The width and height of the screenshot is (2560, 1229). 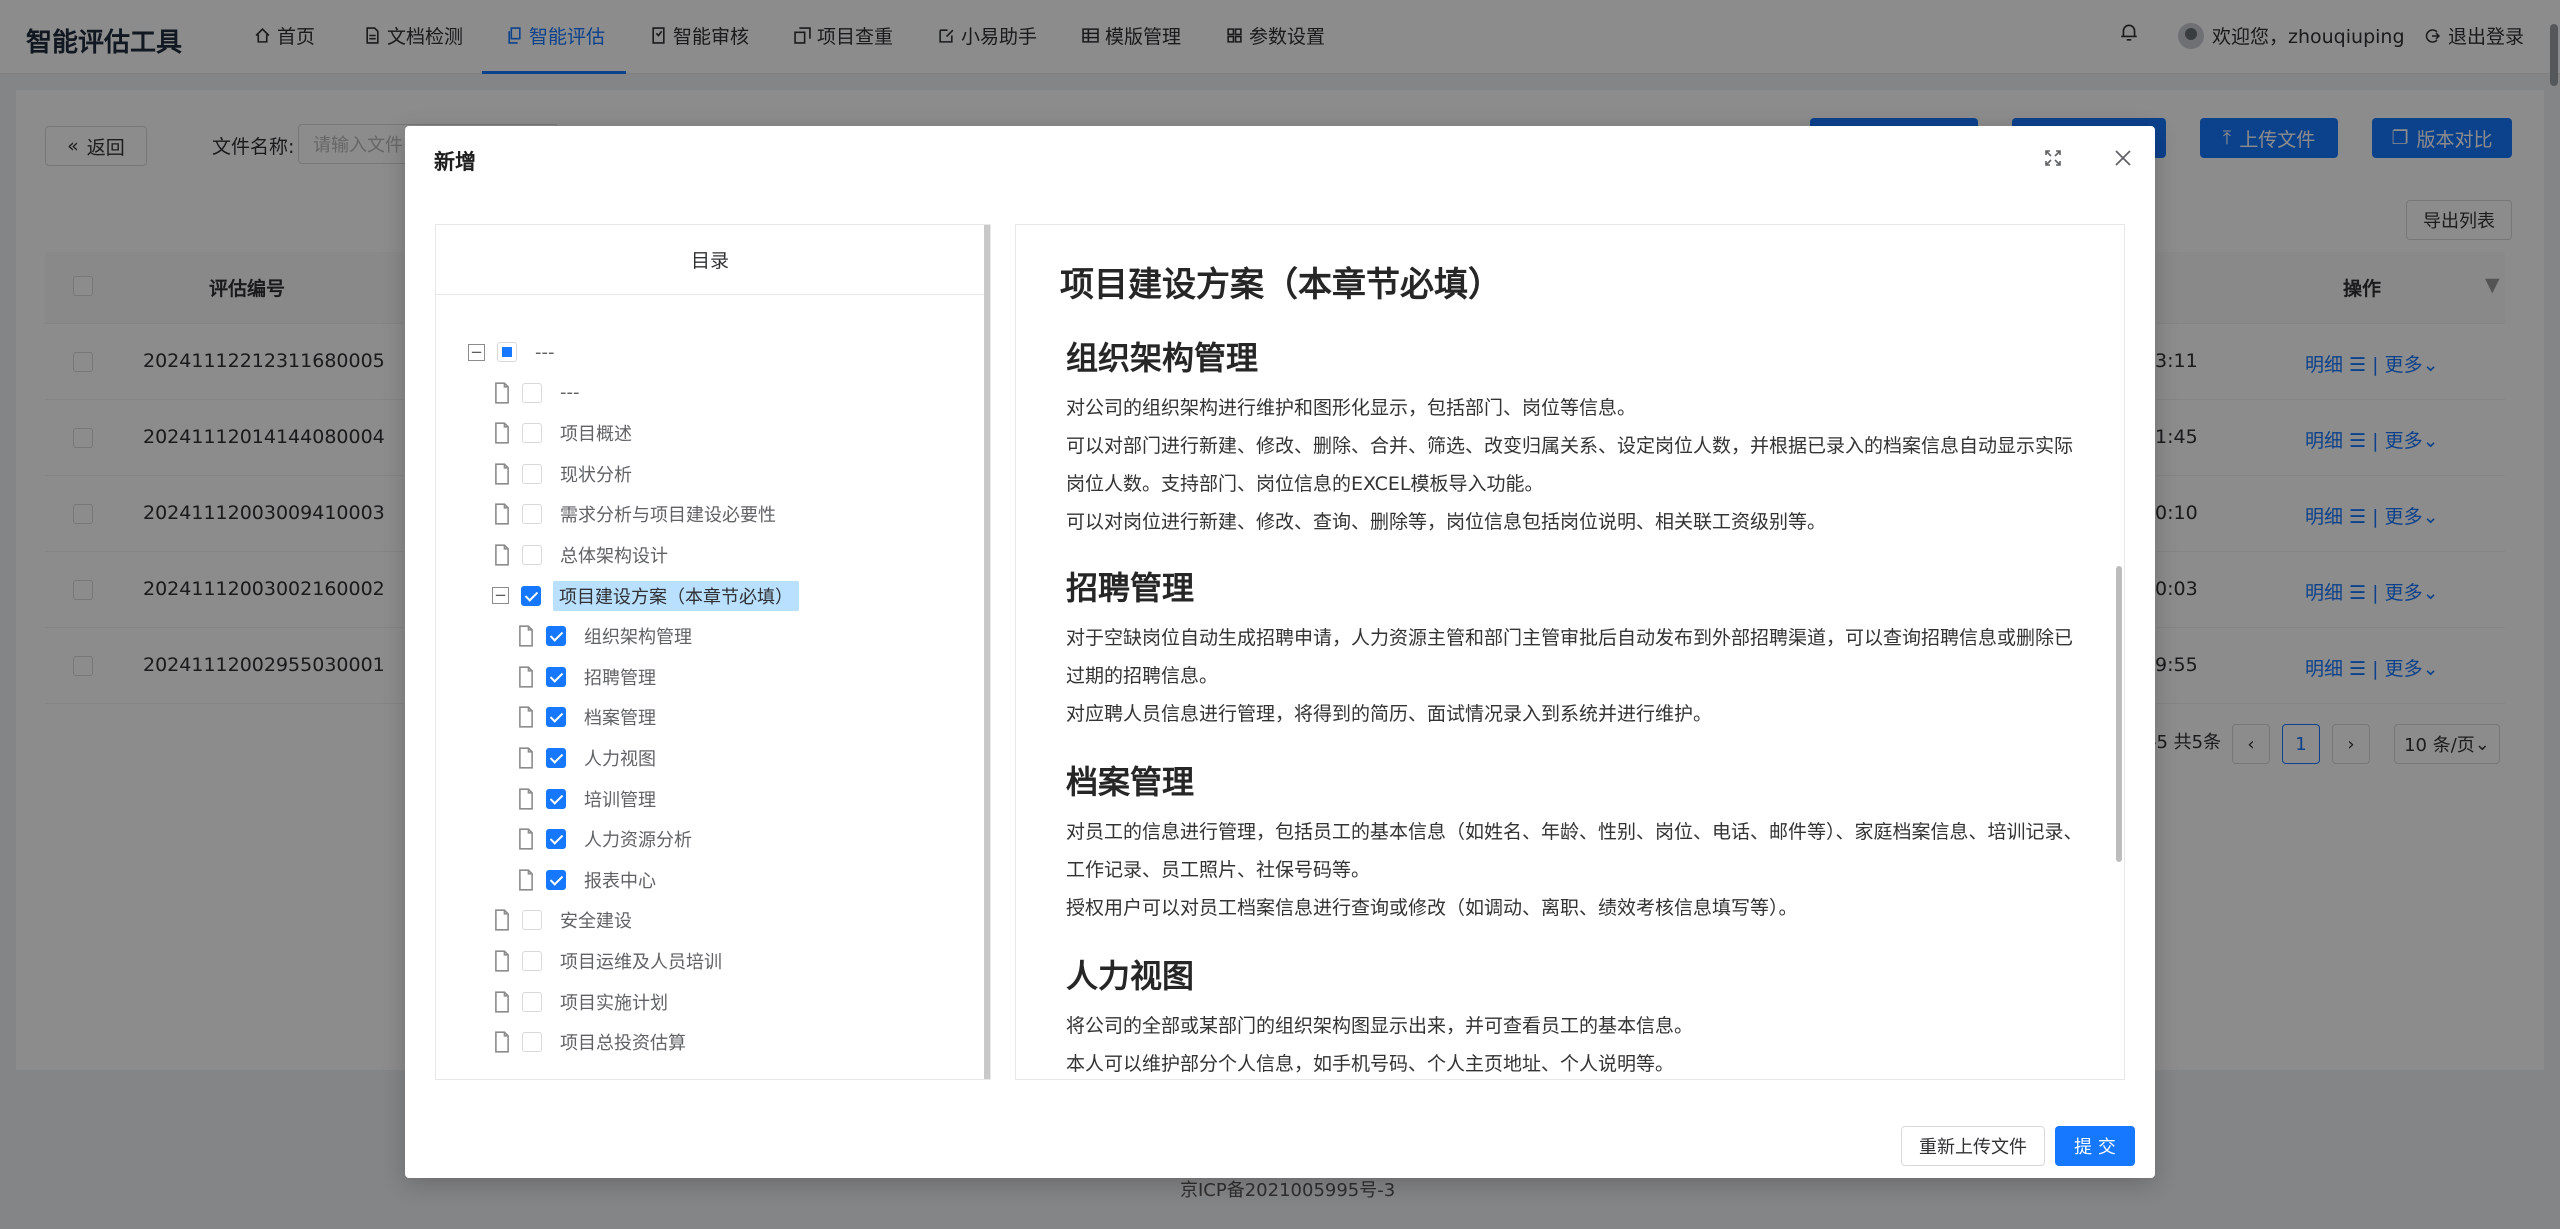 I want to click on toc-scrollbar, so click(x=987, y=652).